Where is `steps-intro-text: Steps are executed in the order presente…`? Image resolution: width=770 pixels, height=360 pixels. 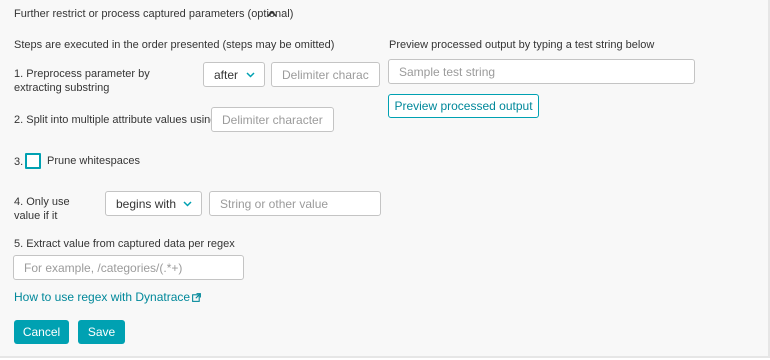
steps-intro-text: Steps are executed in the order presente… is located at coordinates (174, 45).